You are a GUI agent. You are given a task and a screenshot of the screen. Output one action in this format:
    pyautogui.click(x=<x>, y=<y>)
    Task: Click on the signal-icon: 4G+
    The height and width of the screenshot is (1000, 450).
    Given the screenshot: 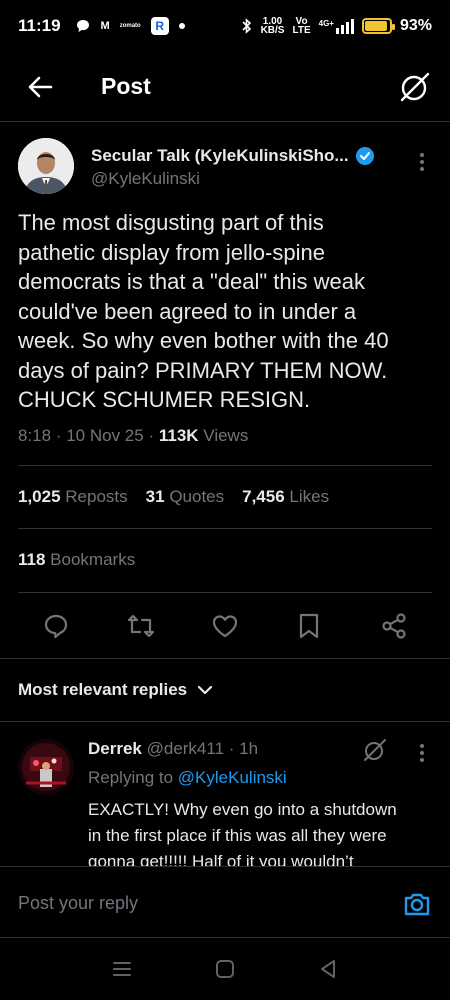 What is the action you would take?
    pyautogui.click(x=336, y=26)
    